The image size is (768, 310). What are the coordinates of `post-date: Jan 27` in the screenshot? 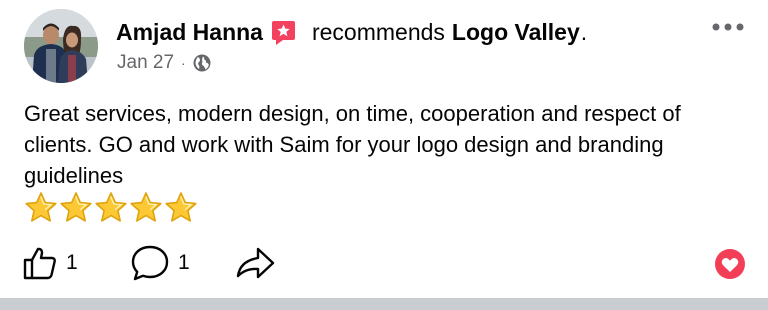 It's located at (145, 63).